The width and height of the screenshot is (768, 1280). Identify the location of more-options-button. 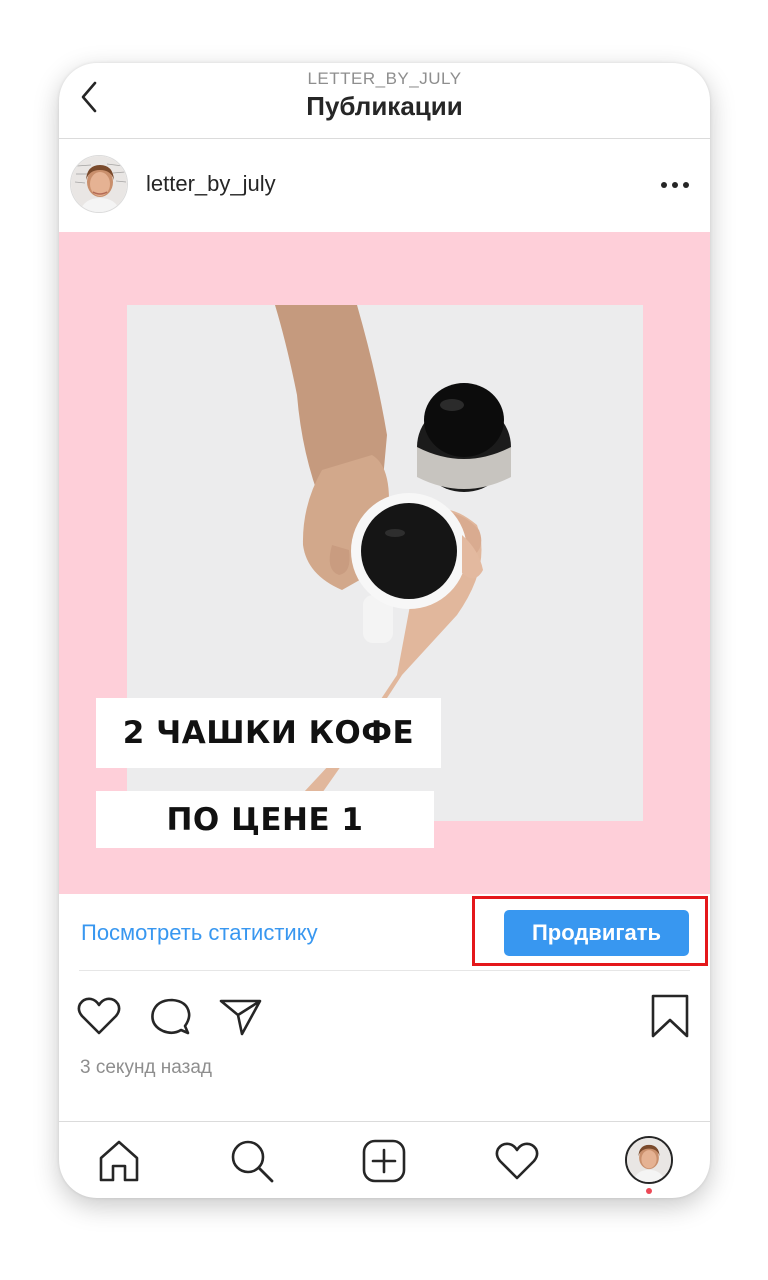
(675, 185).